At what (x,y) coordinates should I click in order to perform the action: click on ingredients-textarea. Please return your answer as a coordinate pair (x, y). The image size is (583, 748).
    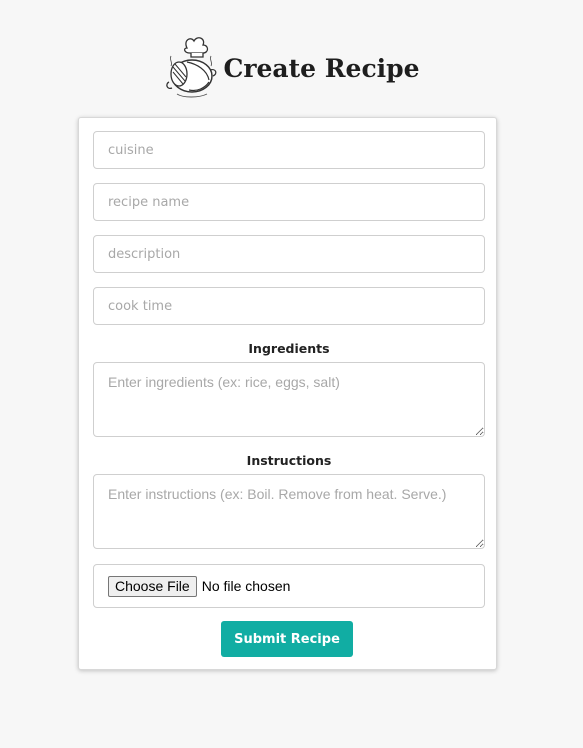
    Looking at the image, I should click on (289, 399).